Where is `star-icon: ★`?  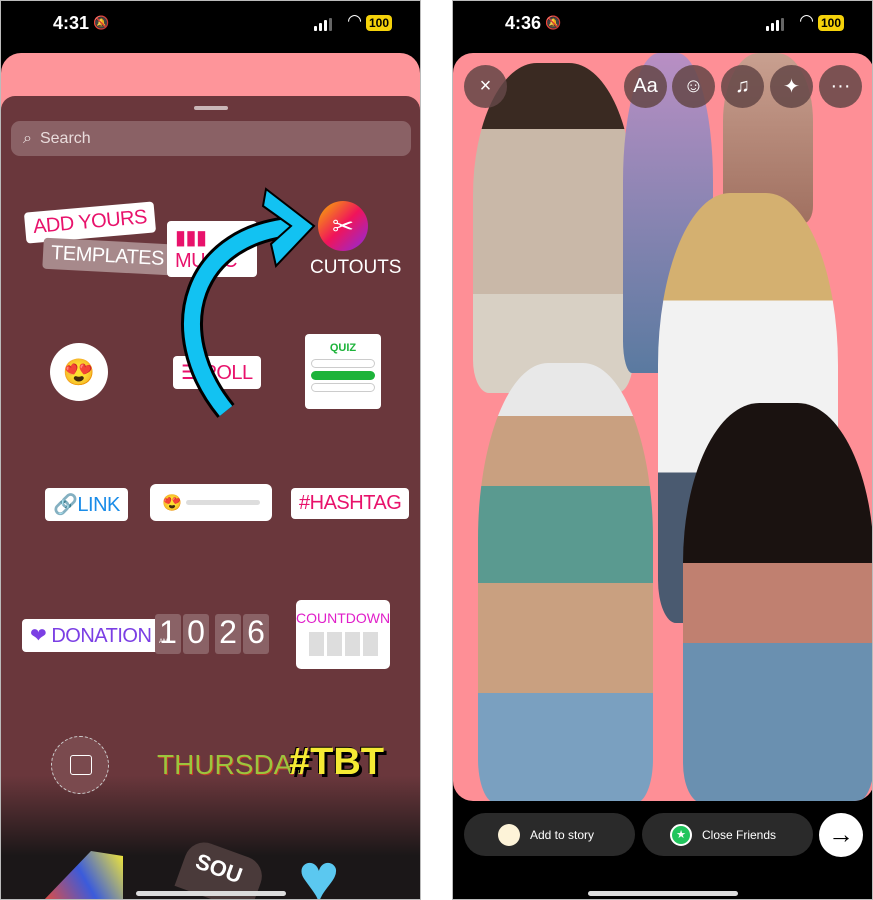
star-icon: ★ is located at coordinates (681, 834).